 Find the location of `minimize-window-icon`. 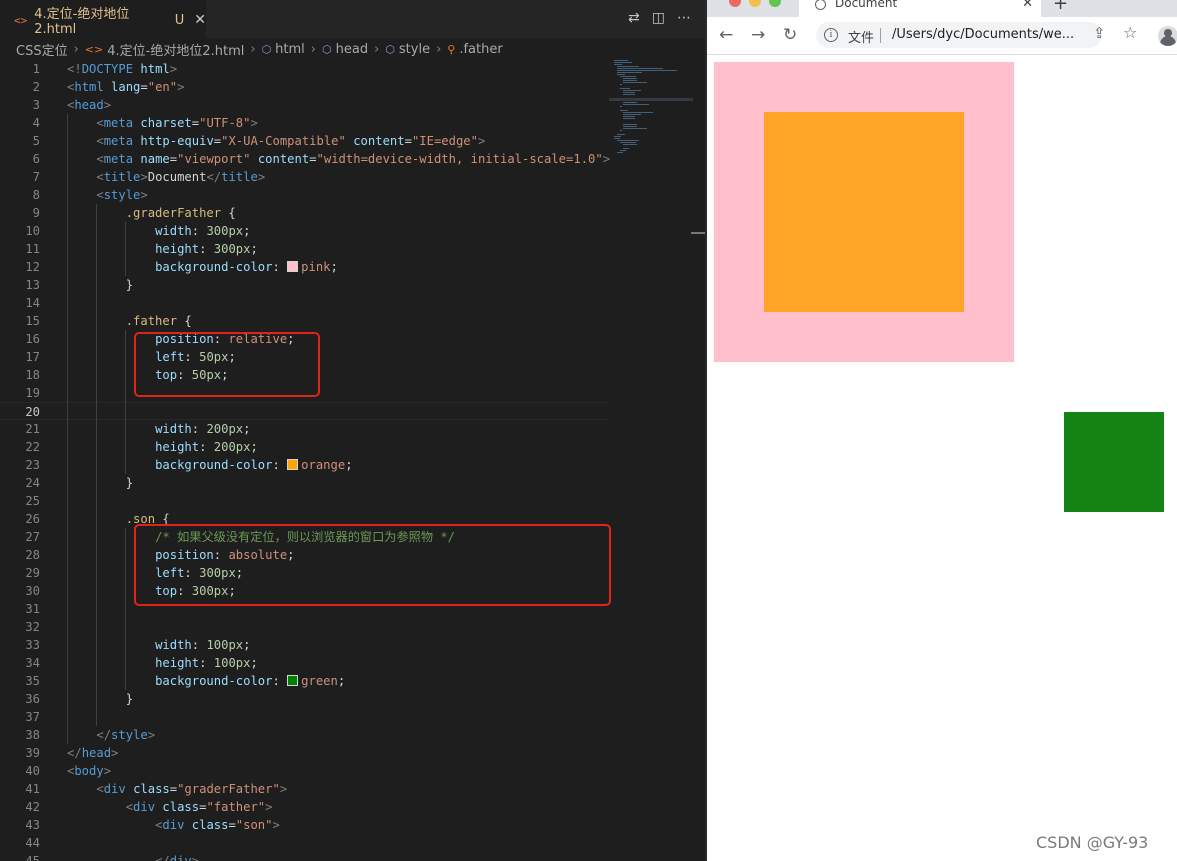

minimize-window-icon is located at coordinates (755, 3).